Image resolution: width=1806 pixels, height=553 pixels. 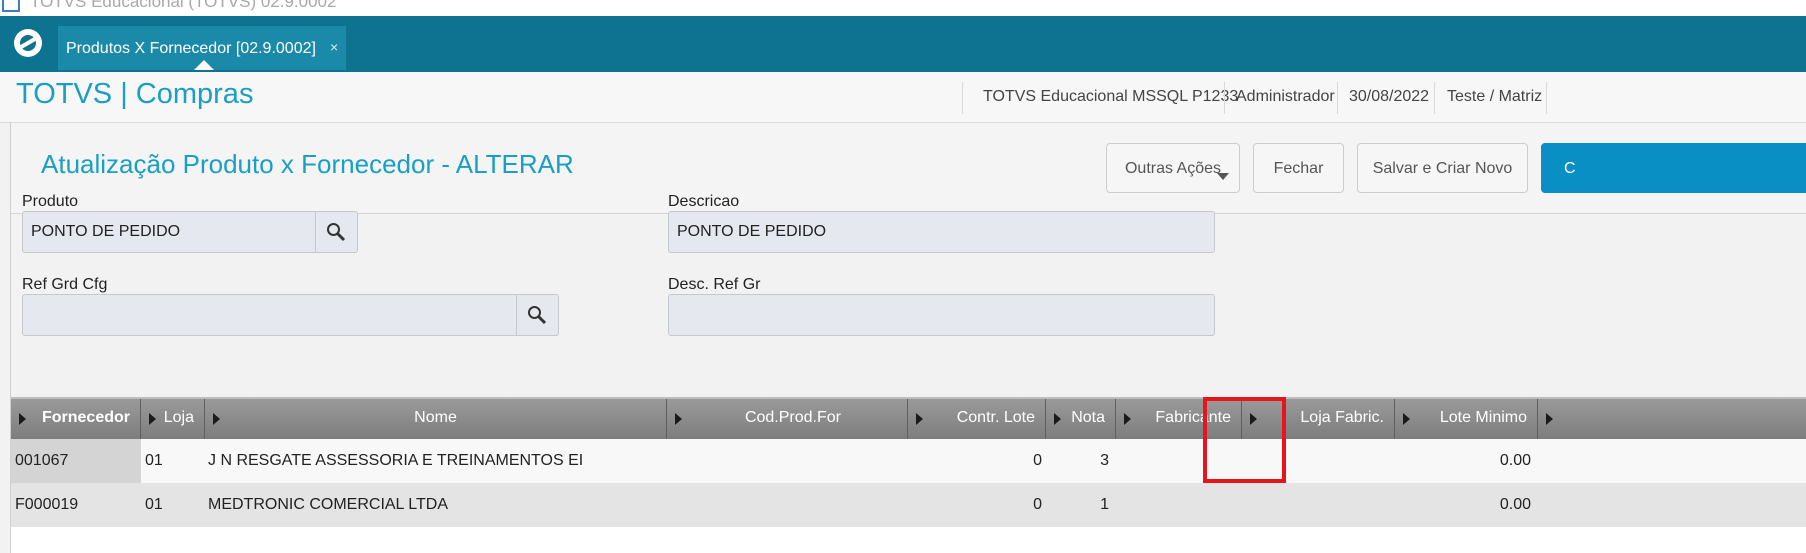 I want to click on tab-produtos-fornecedor: Produtos X Fornecedor [02.9.0002] ×, so click(x=202, y=48).